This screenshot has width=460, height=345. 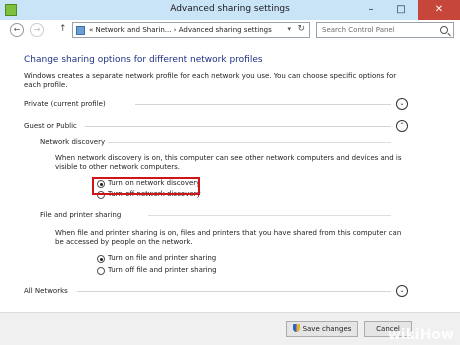 I want to click on network-discovery-heading: Network discovery, so click(x=73, y=142).